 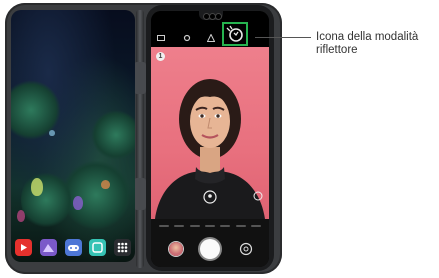 I want to click on warning-icon, so click(x=211, y=38).